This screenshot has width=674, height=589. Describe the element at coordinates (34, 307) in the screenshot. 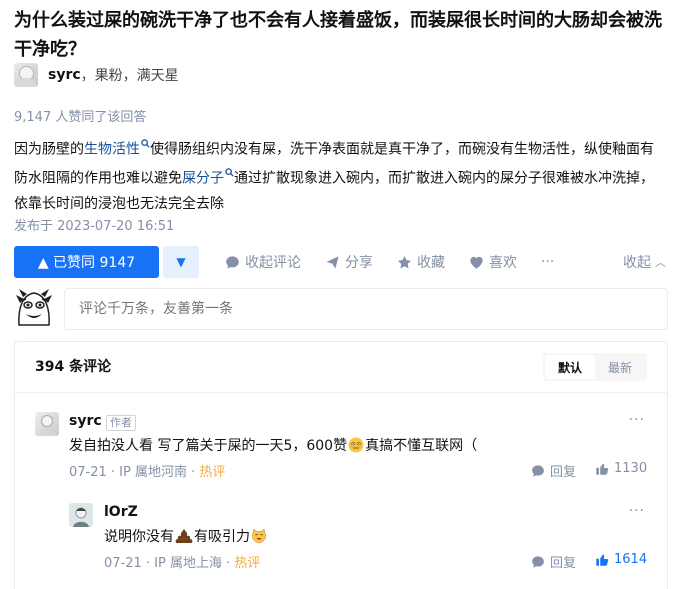

I see `current-user-avatar` at that location.